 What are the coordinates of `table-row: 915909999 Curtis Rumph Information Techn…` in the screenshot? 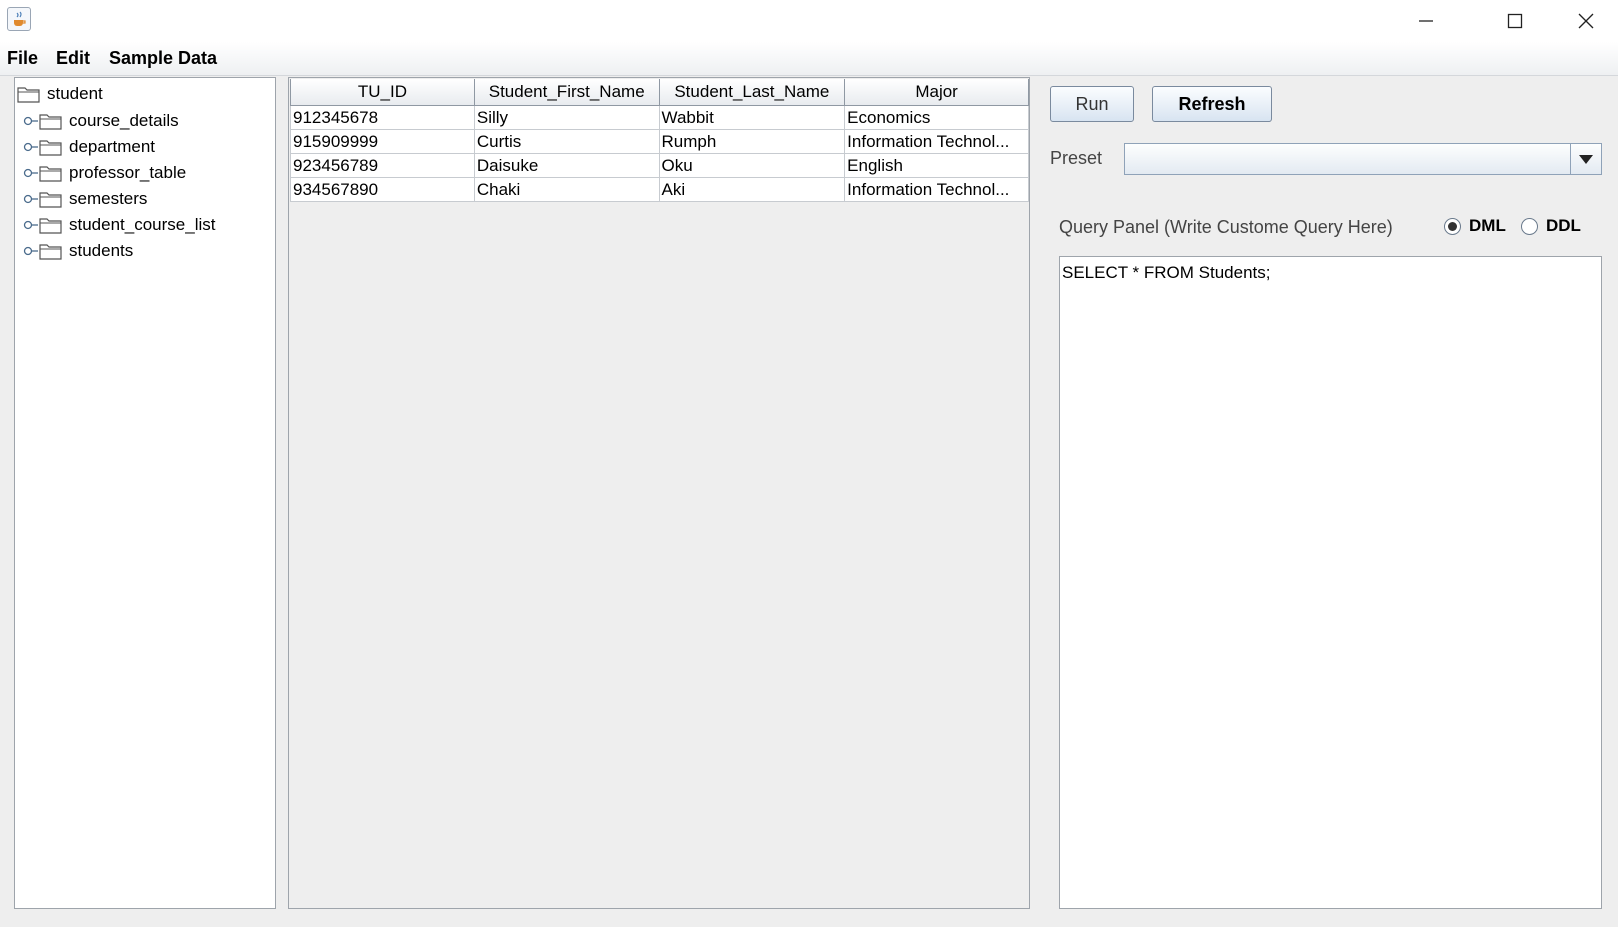 It's located at (659, 141).